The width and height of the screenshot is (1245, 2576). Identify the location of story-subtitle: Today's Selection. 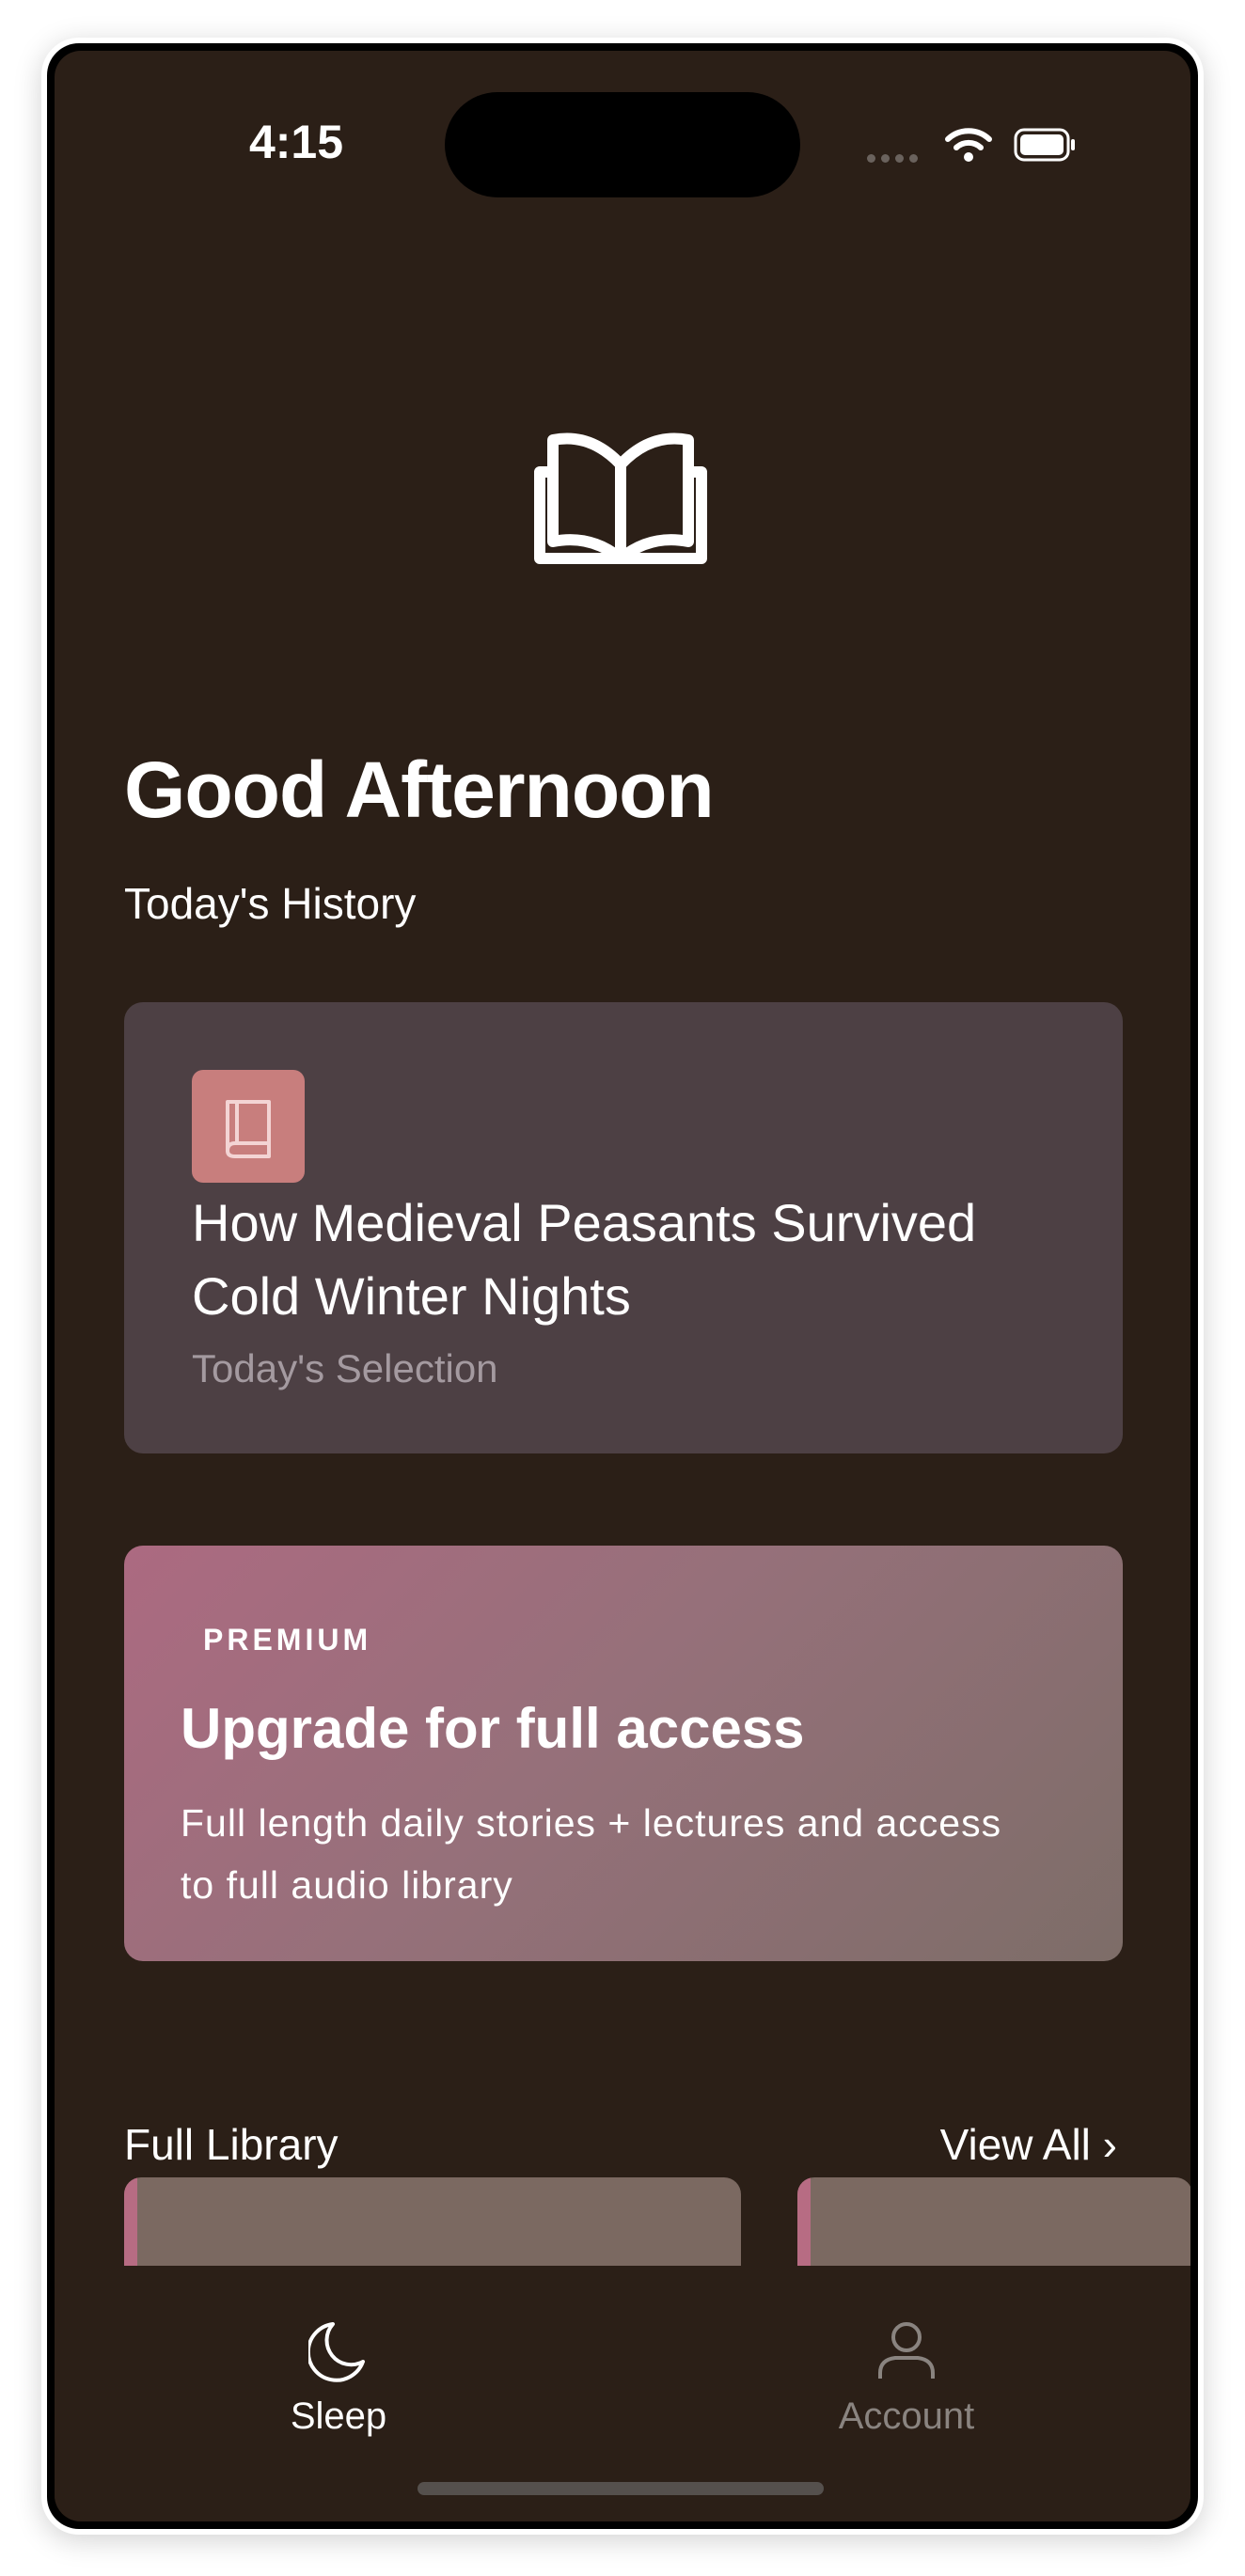
(345, 1368).